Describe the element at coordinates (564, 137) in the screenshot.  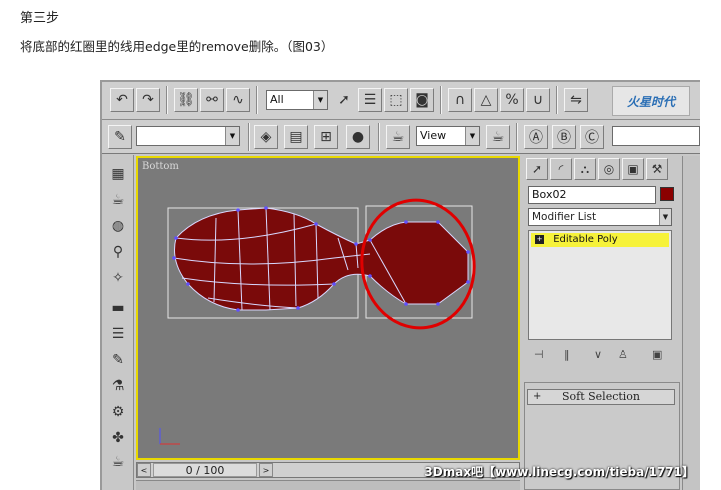
I see `slot-b-icon: Ⓑ` at that location.